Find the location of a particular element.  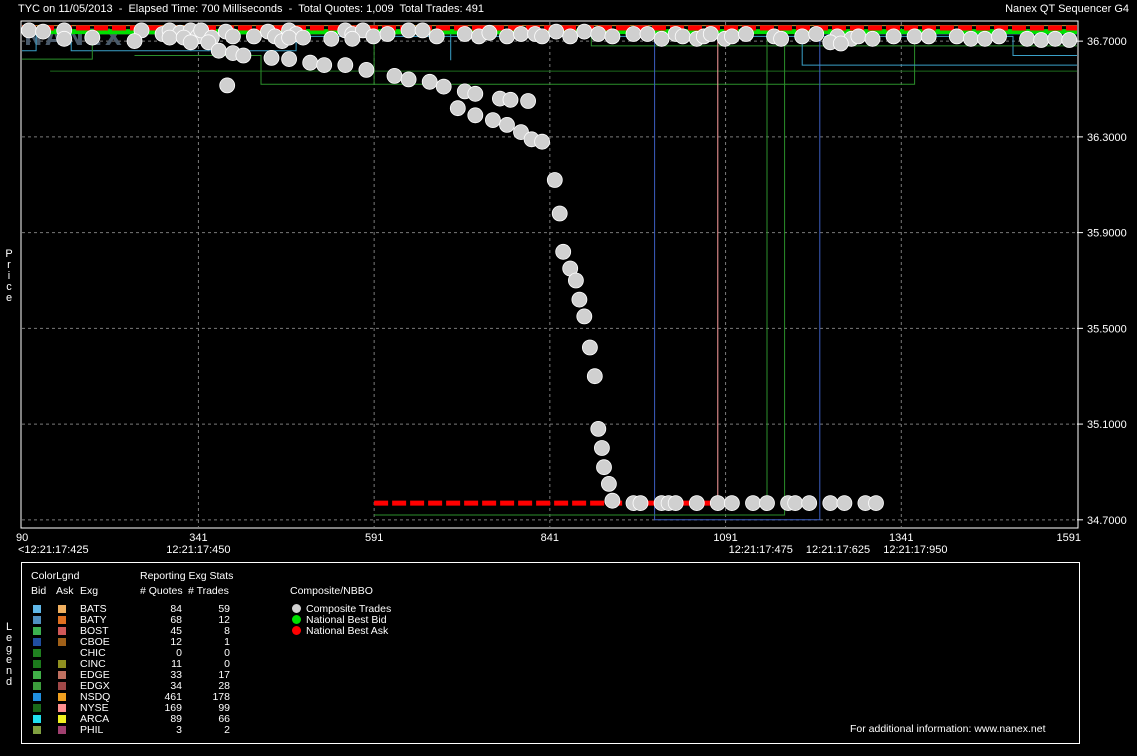

y-tick-label: 34.7000 is located at coordinates (1107, 521).